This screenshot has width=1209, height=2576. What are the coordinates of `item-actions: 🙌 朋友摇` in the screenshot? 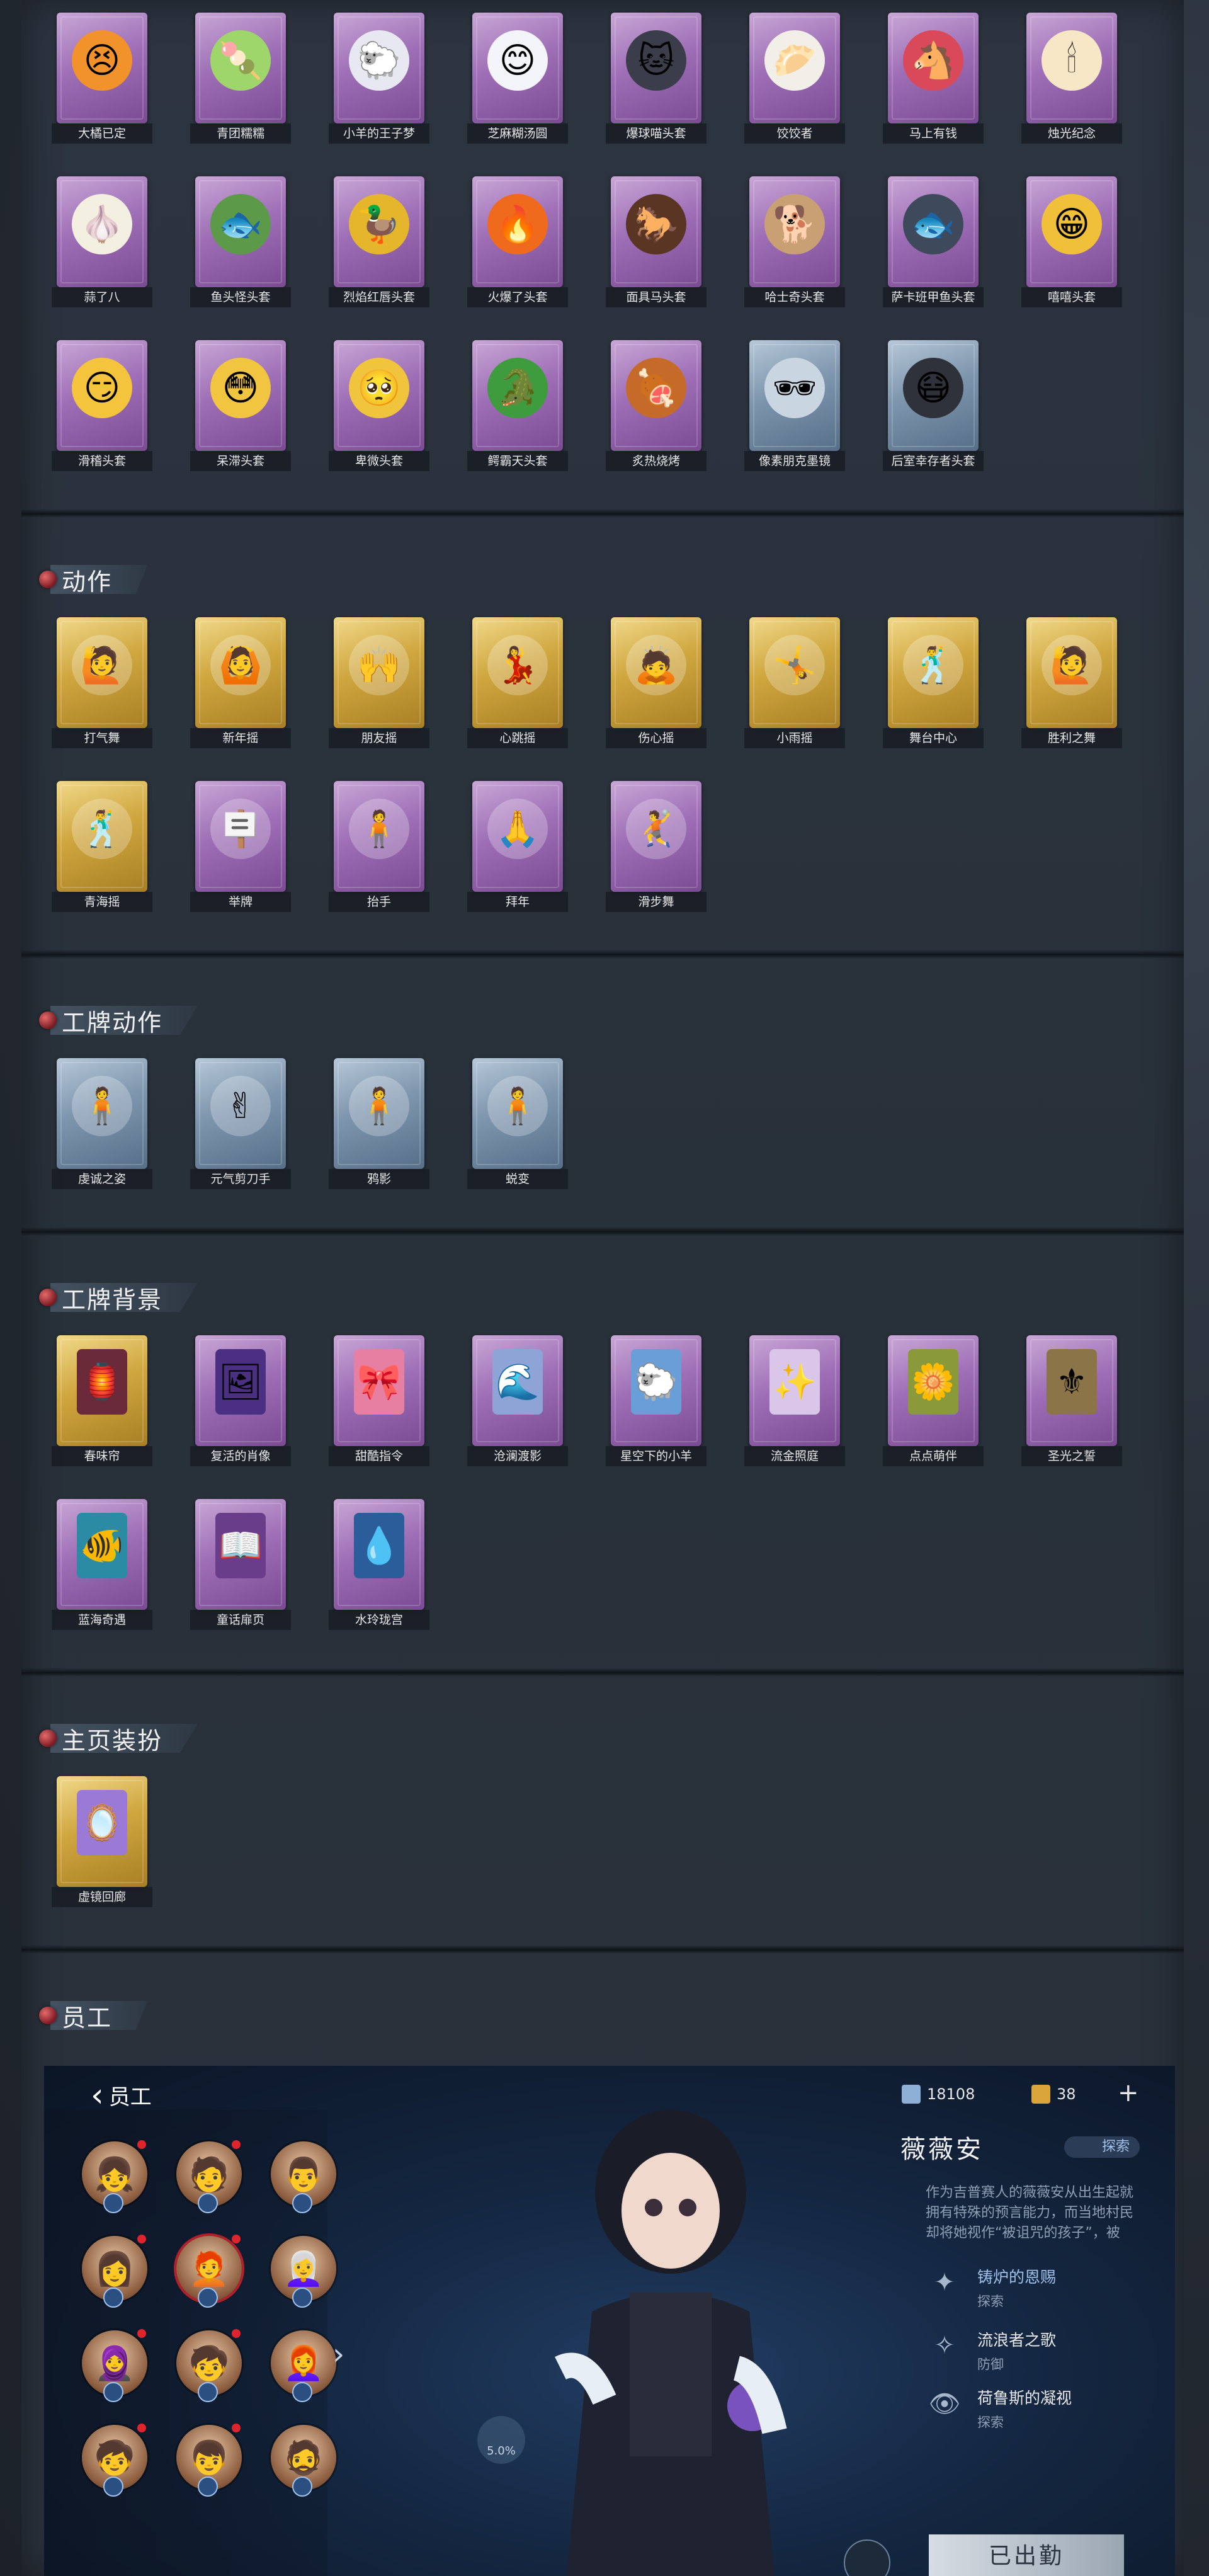 It's located at (379, 682).